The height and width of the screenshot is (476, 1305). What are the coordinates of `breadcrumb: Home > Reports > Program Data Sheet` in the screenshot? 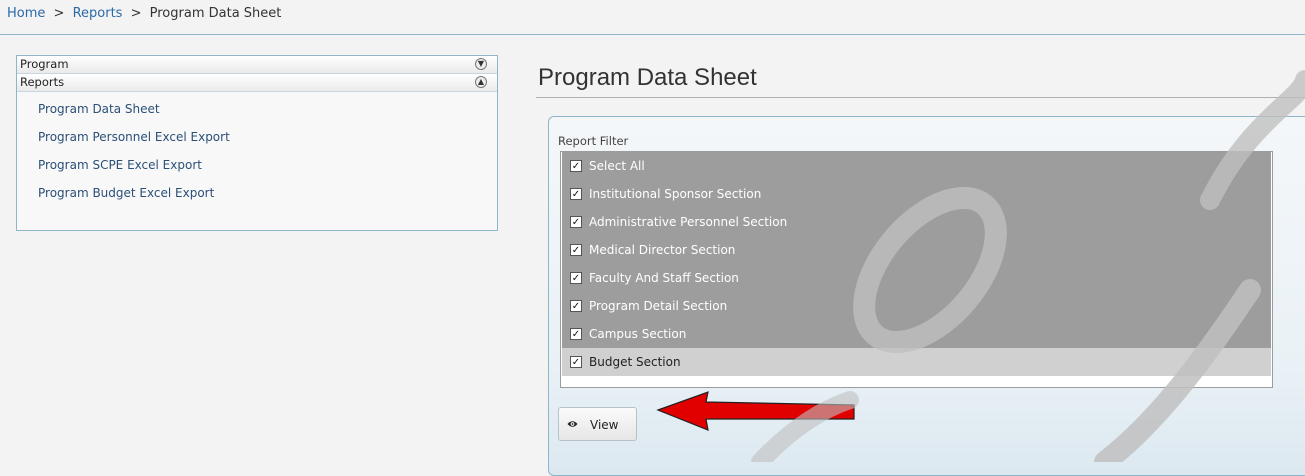 It's located at (652, 17).